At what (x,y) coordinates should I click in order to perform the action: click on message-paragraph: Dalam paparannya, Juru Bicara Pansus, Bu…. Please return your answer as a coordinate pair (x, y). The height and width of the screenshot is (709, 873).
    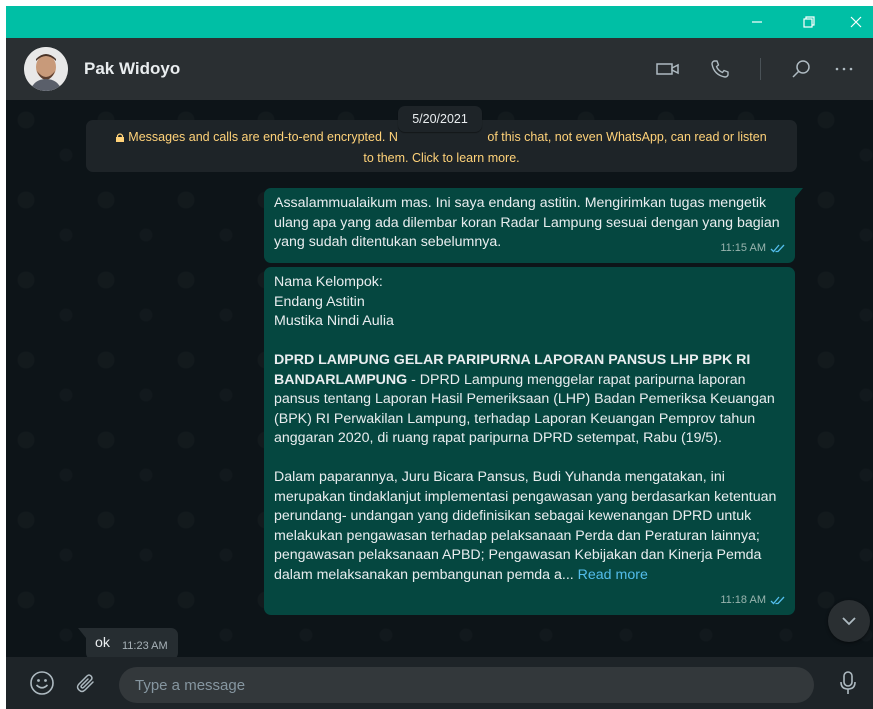
    Looking at the image, I should click on (529, 526).